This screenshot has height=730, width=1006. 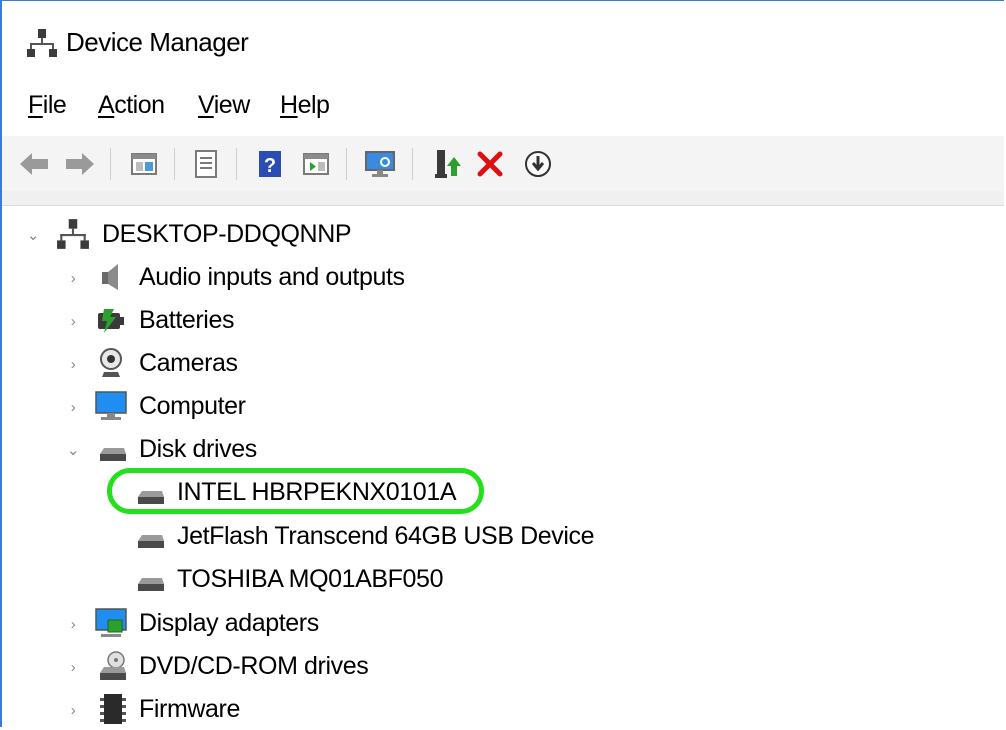 What do you see at coordinates (316, 164) in the screenshot?
I see `run-action-icon` at bounding box center [316, 164].